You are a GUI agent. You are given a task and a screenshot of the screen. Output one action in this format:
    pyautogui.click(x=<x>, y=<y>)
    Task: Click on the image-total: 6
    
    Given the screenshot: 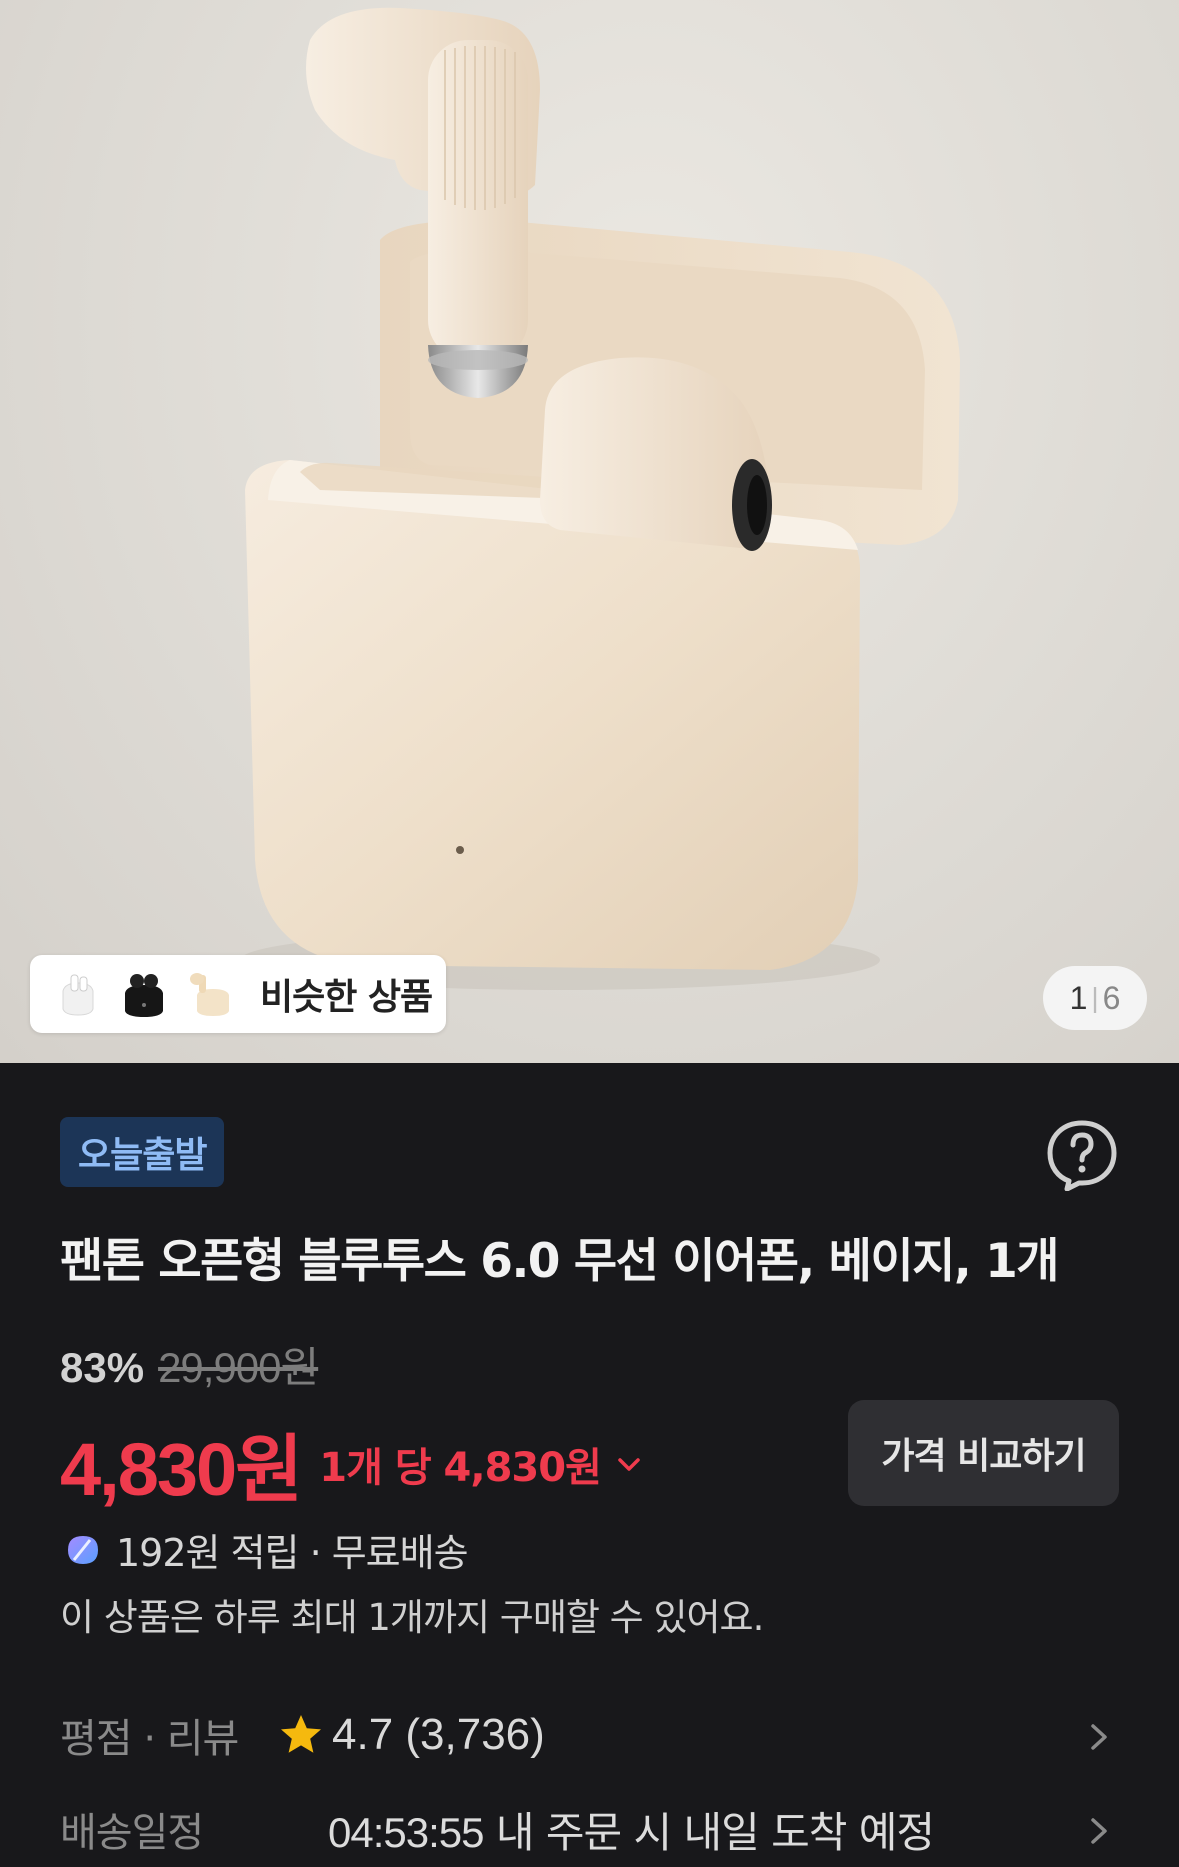 What is the action you would take?
    pyautogui.click(x=1111, y=997)
    